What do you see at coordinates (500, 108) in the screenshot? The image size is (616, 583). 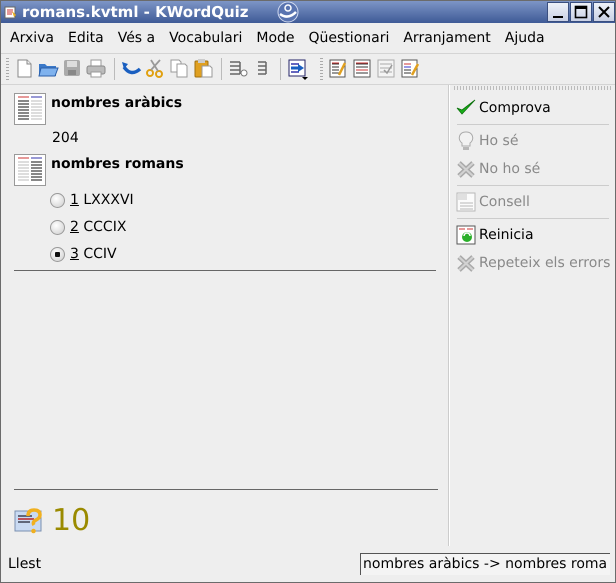 I see `action-button: Comprova` at bounding box center [500, 108].